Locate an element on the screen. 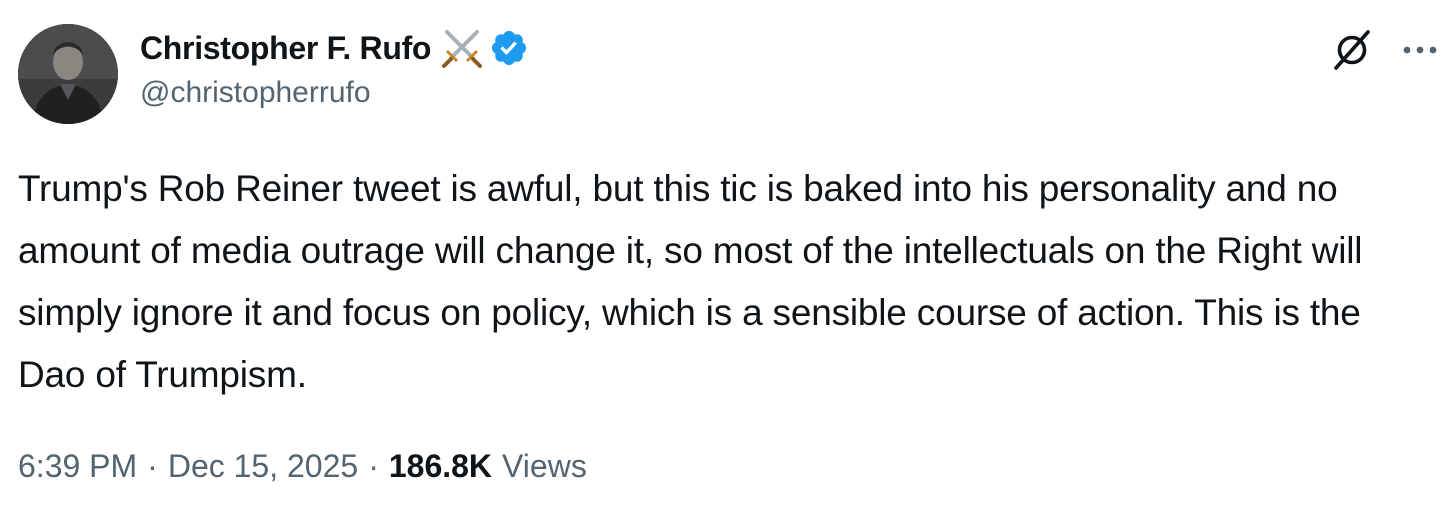 The height and width of the screenshot is (517, 1456). avatar-photo is located at coordinates (68, 74).